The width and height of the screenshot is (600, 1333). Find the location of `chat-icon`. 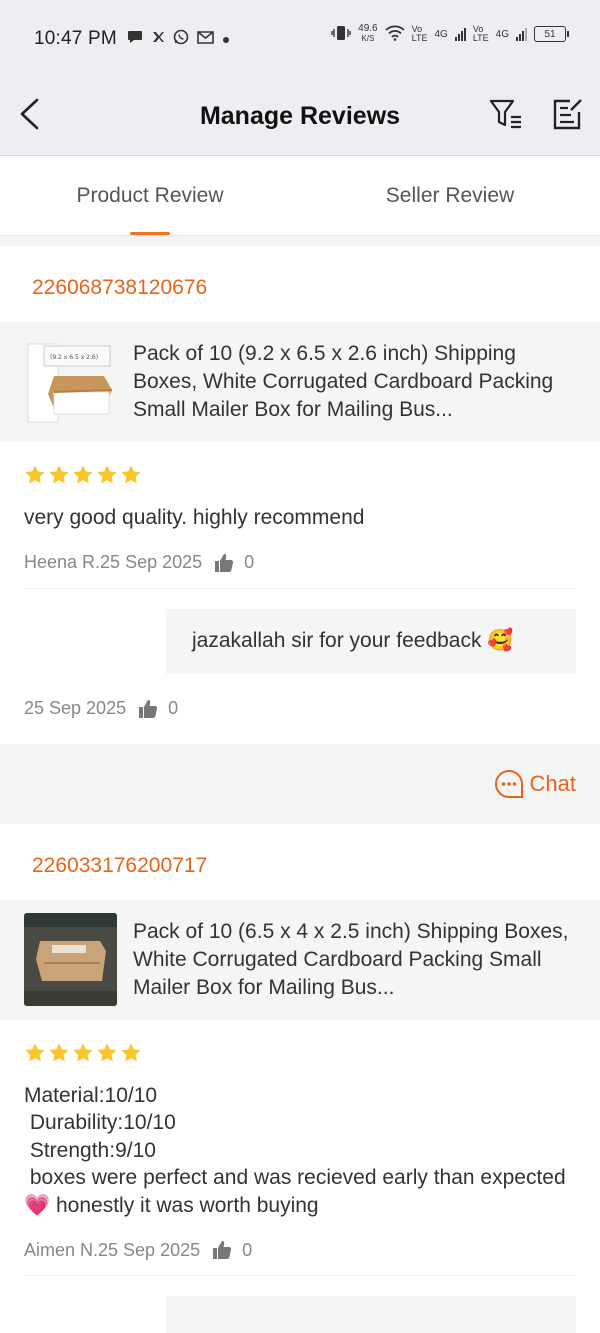

chat-icon is located at coordinates (508, 783).